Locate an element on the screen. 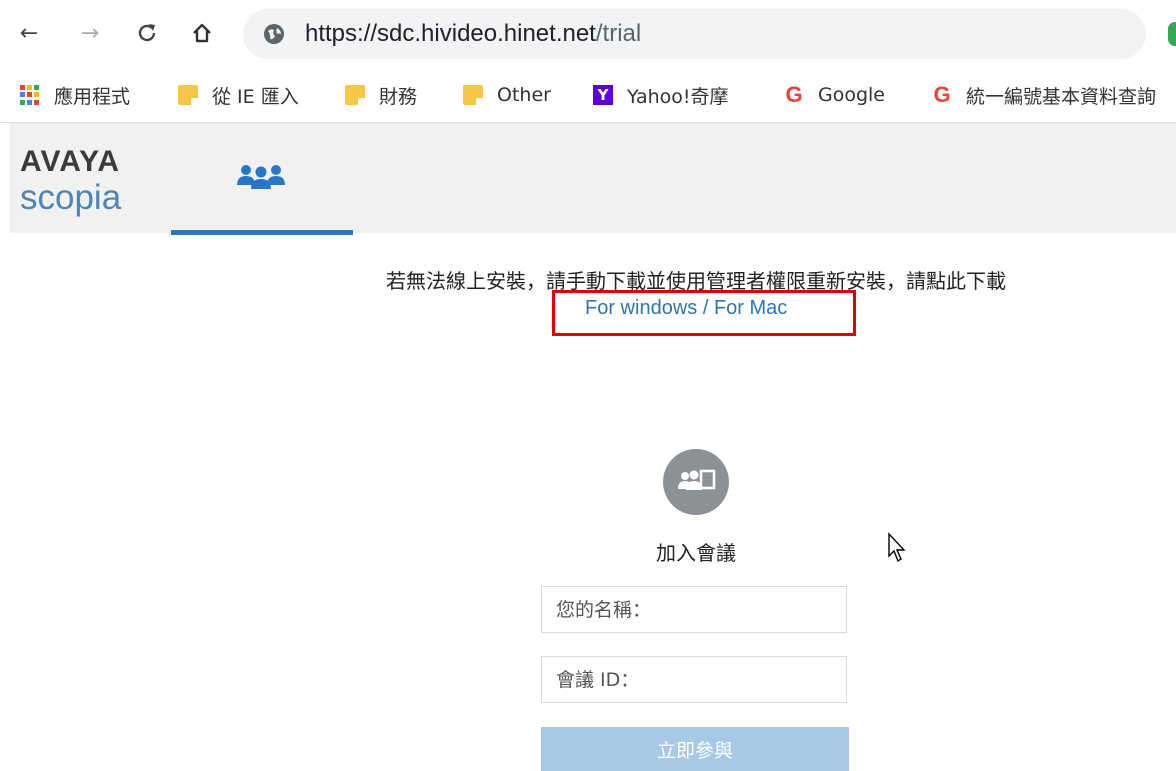 This screenshot has height=771, width=1176. join-meeting-icon is located at coordinates (696, 482).